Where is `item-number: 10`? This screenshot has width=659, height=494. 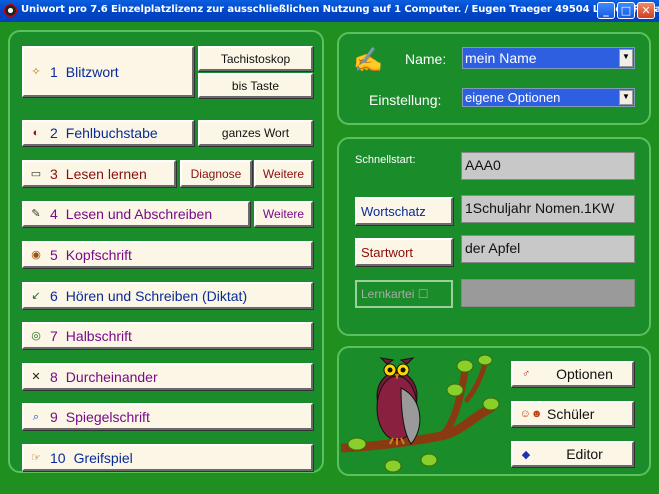
item-number: 10 is located at coordinates (58, 457).